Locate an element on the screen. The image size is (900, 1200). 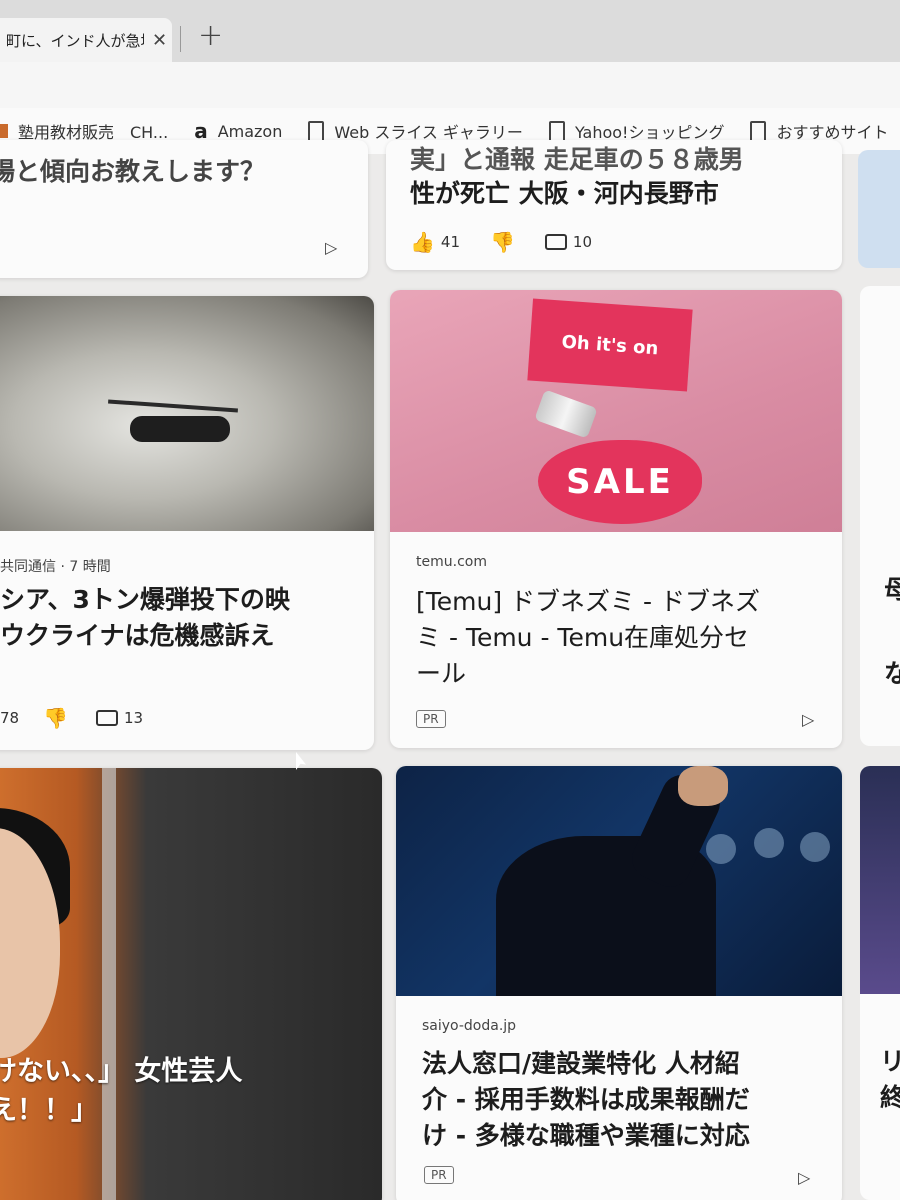
card-title-line1: シア、3トン爆弾投下の映 is located at coordinates (145, 599).